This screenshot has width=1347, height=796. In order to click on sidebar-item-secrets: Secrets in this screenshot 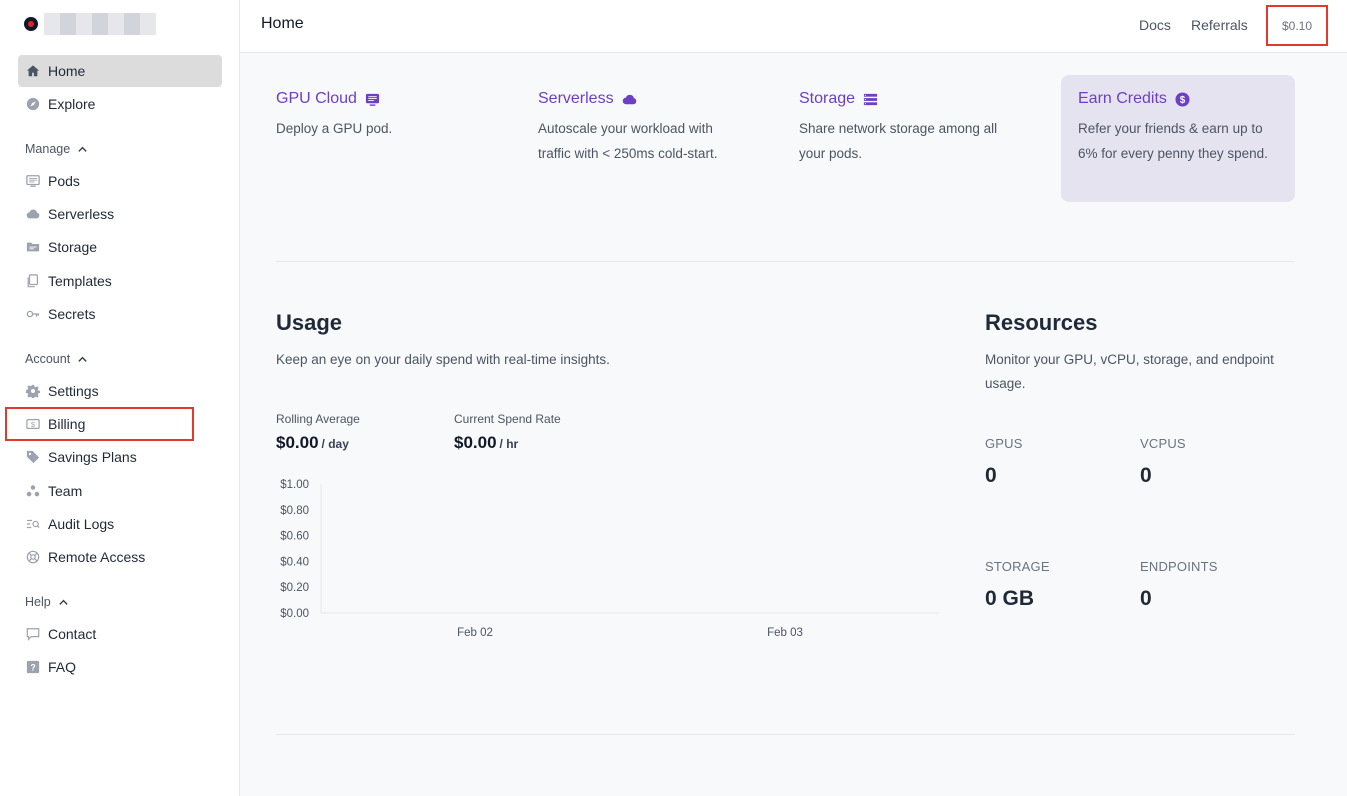, I will do `click(120, 314)`.